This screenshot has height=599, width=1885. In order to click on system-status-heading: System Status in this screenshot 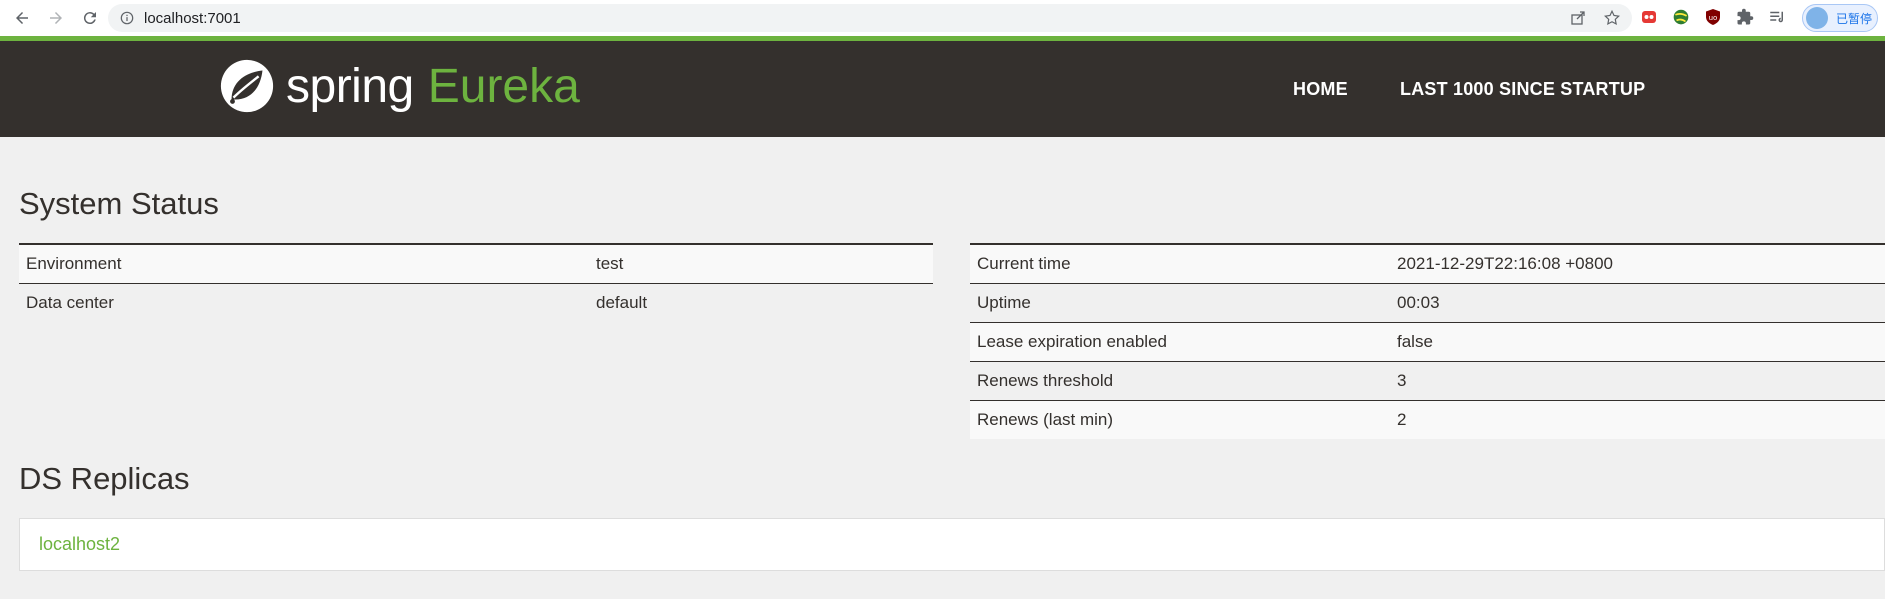, I will do `click(119, 203)`.